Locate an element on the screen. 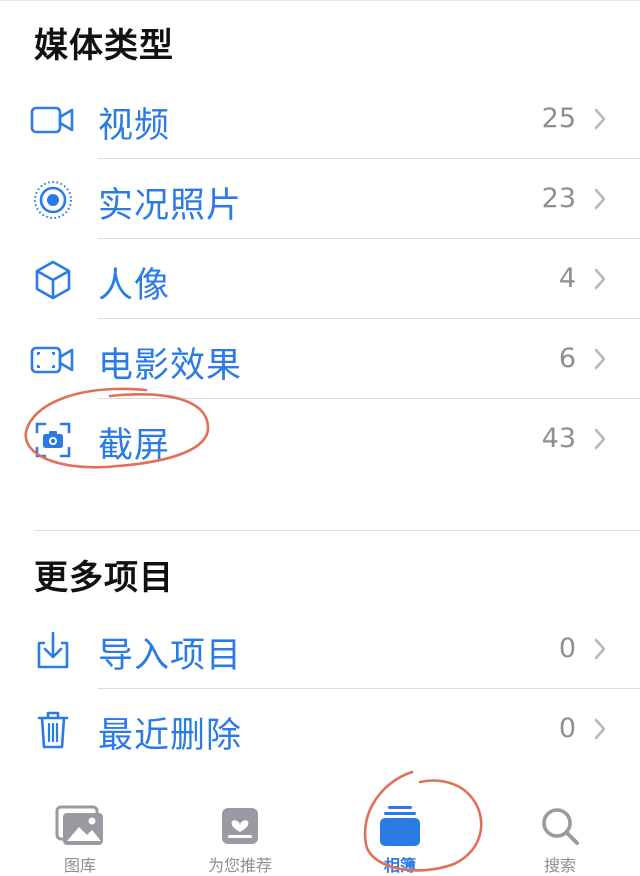 This screenshot has height=876, width=640. row-label: 导入项目 is located at coordinates (170, 656).